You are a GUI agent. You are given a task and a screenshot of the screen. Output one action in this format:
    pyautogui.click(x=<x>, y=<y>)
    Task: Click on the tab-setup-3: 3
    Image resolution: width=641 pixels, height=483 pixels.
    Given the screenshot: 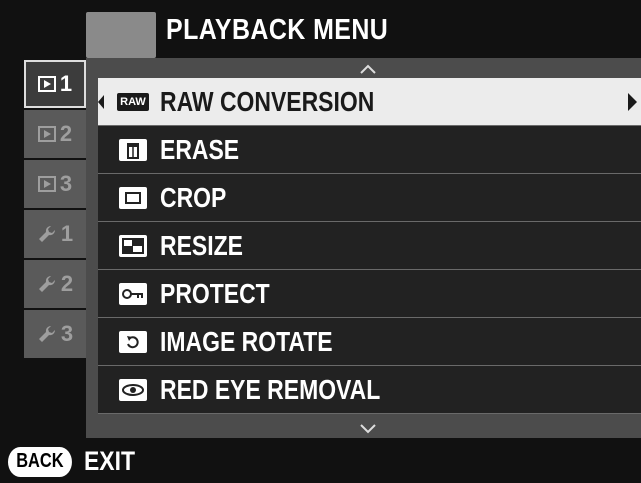 What is the action you would take?
    pyautogui.click(x=55, y=334)
    